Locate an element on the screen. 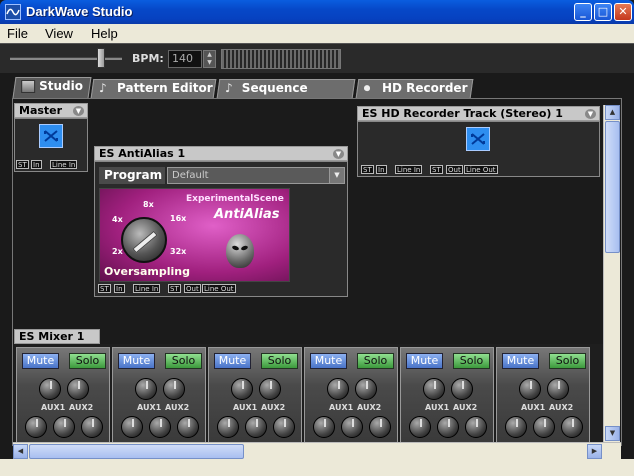 The width and height of the screenshot is (634, 476). brand-label: ExperimentalScene is located at coordinates (235, 199).